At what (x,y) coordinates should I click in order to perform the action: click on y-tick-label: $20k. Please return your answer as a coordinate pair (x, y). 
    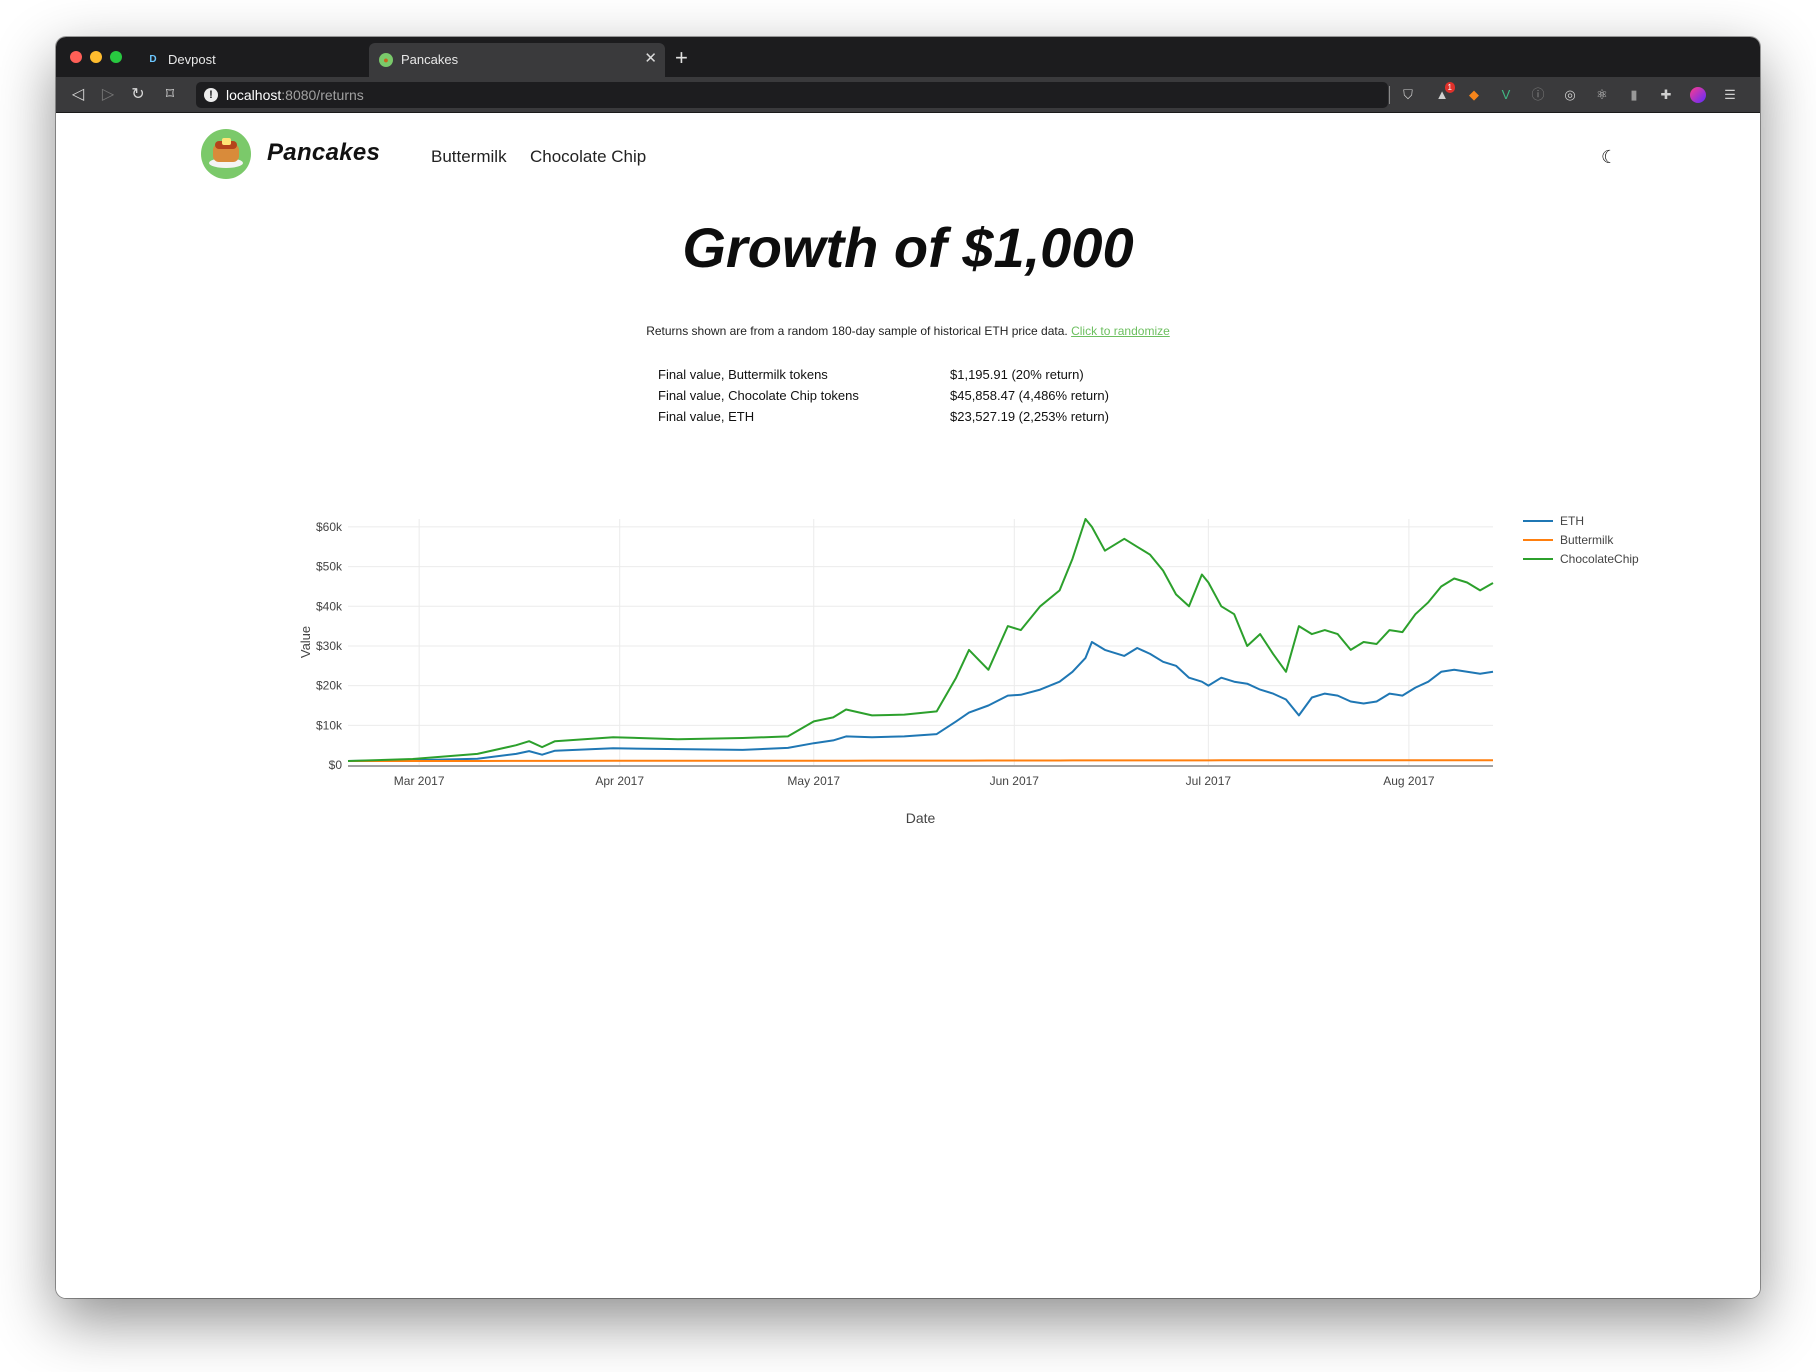
    Looking at the image, I should click on (329, 686).